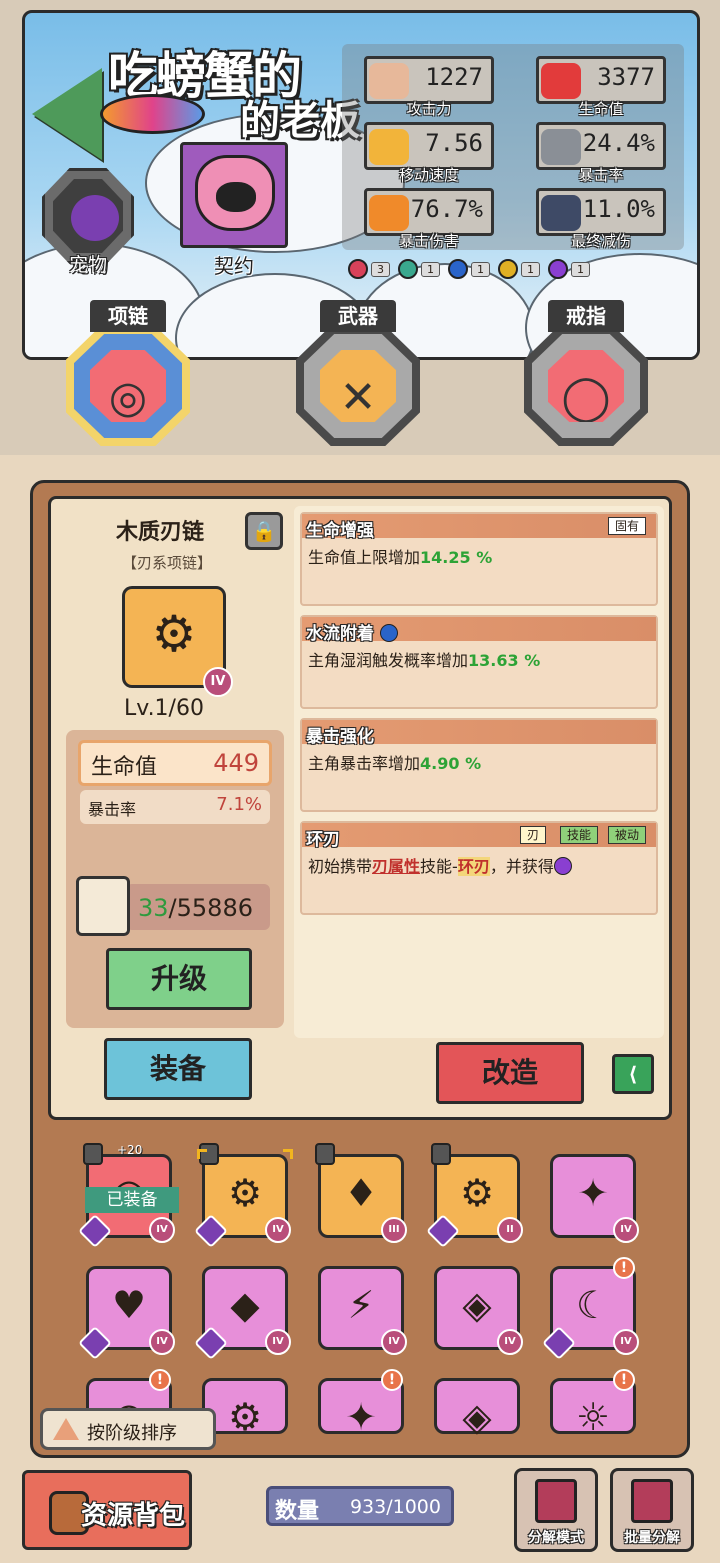 This screenshot has height=1563, width=720. Describe the element at coordinates (369, 269) in the screenshot. I see `element-counter: 3` at that location.